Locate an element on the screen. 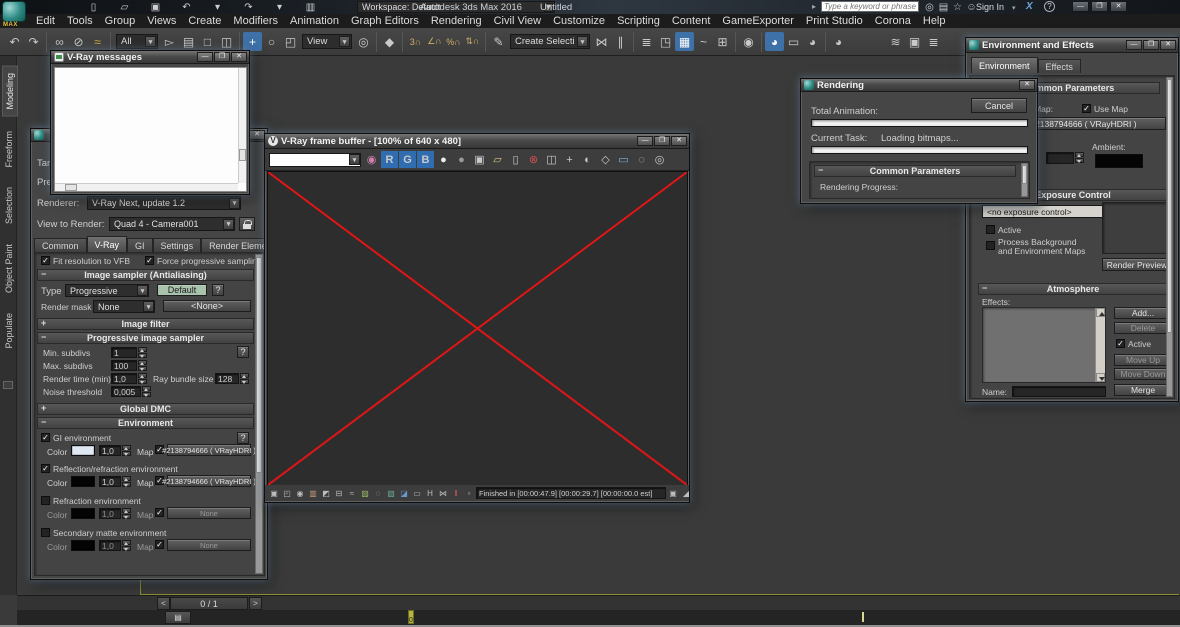  align-icon: ∥ is located at coordinates (620, 41).